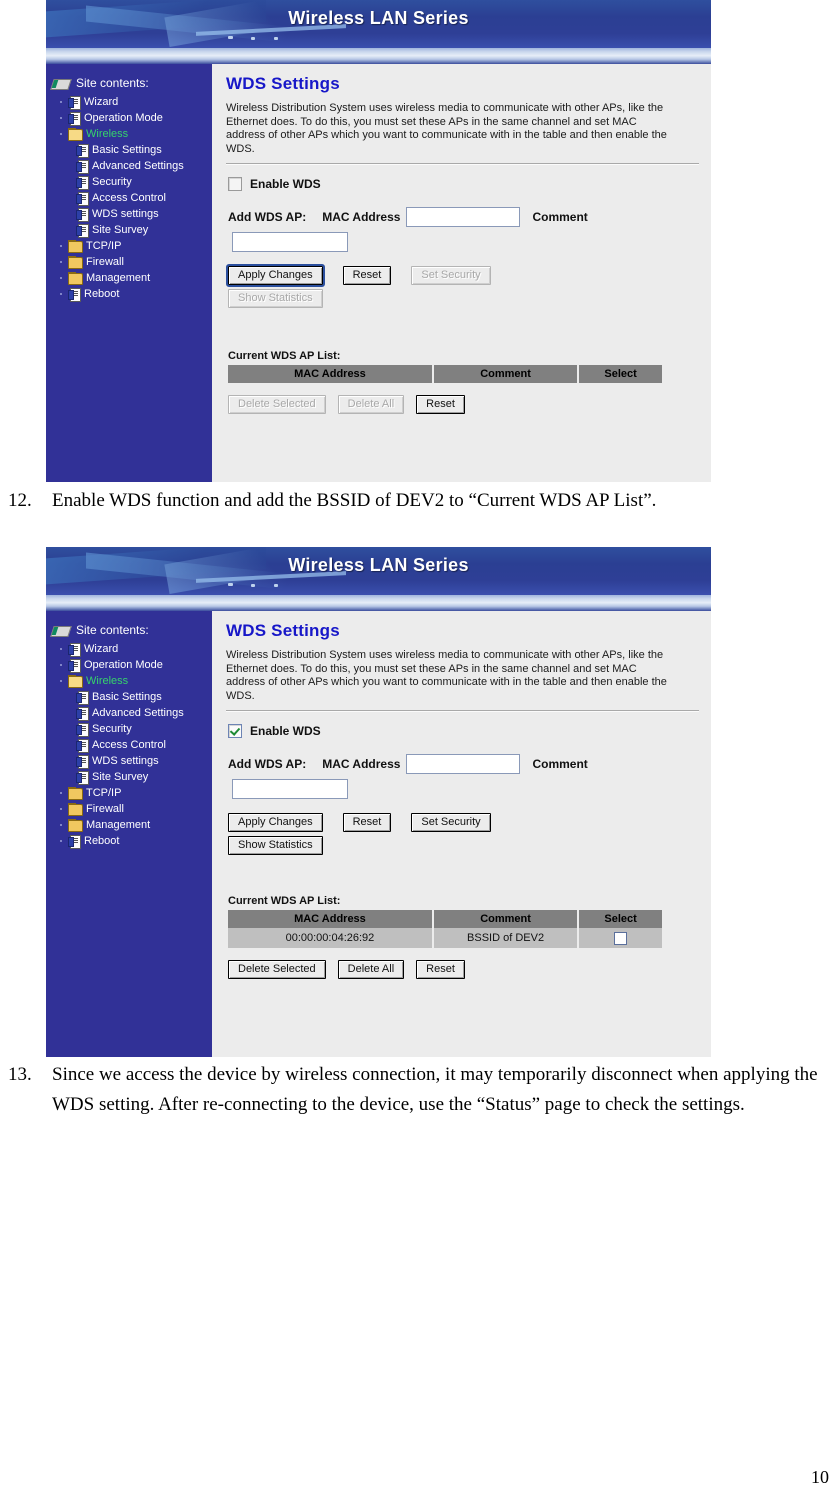 The height and width of the screenshot is (1496, 837). Describe the element at coordinates (378, 18) in the screenshot. I see `banner-title: Wireless LAN Series` at that location.